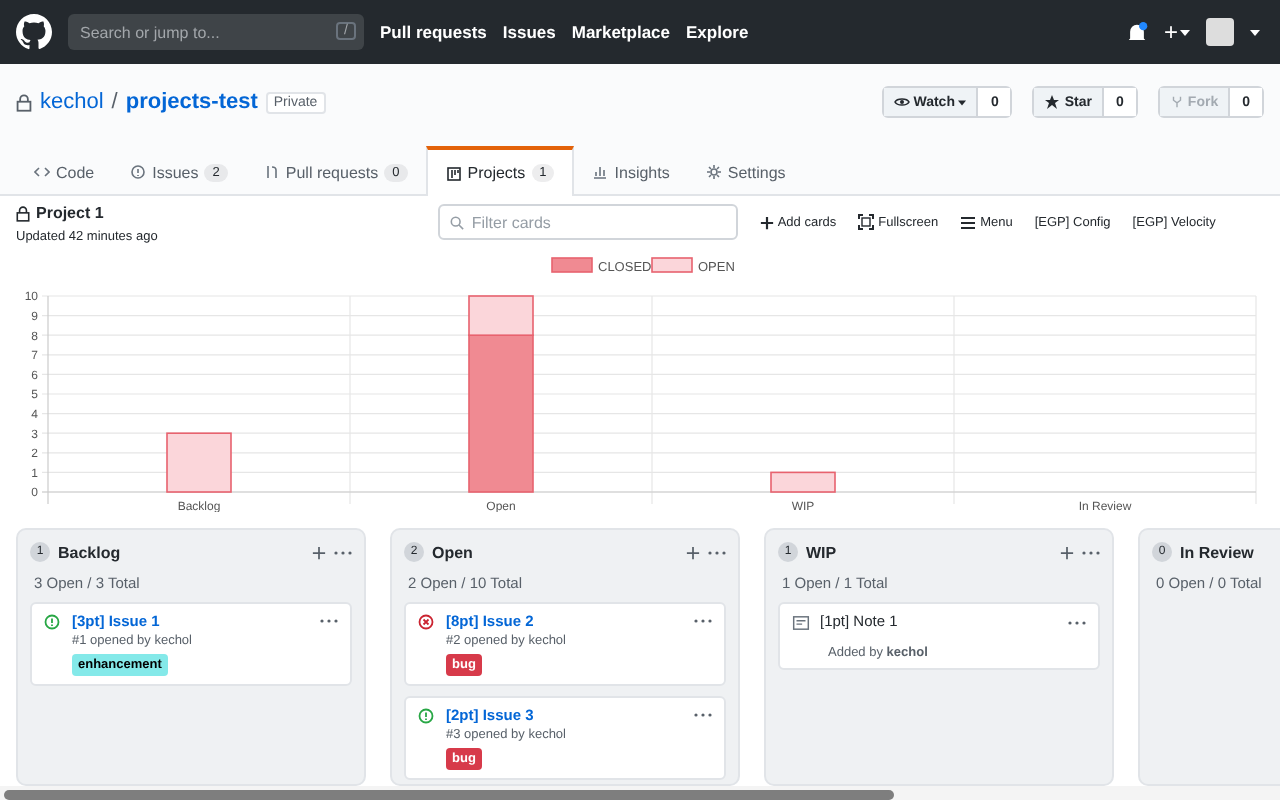 This screenshot has width=1280, height=800. I want to click on code-icon, so click(42, 172).